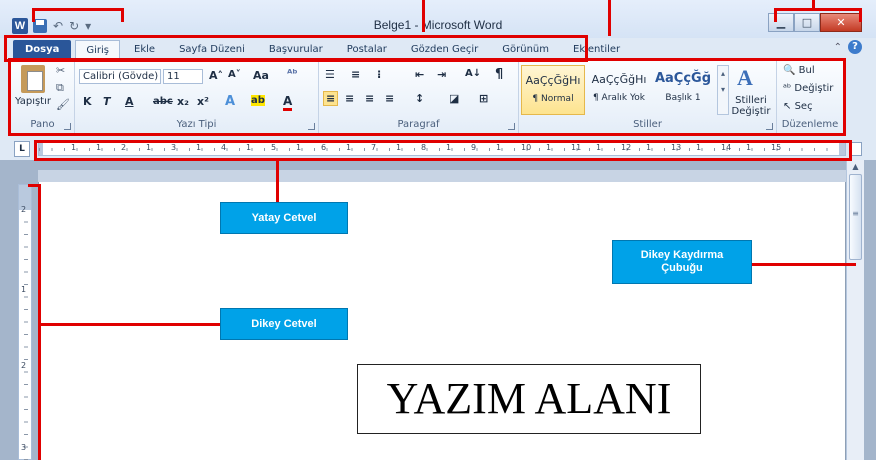 The height and width of the screenshot is (460, 876). Describe the element at coordinates (529, 399) in the screenshot. I see `writing-area-label: YAZIM ALANI` at that location.